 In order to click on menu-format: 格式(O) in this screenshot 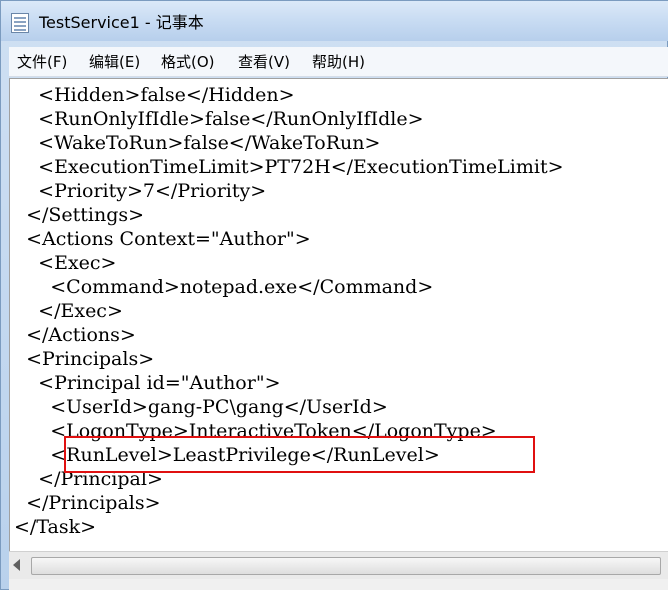, I will do `click(188, 62)`.